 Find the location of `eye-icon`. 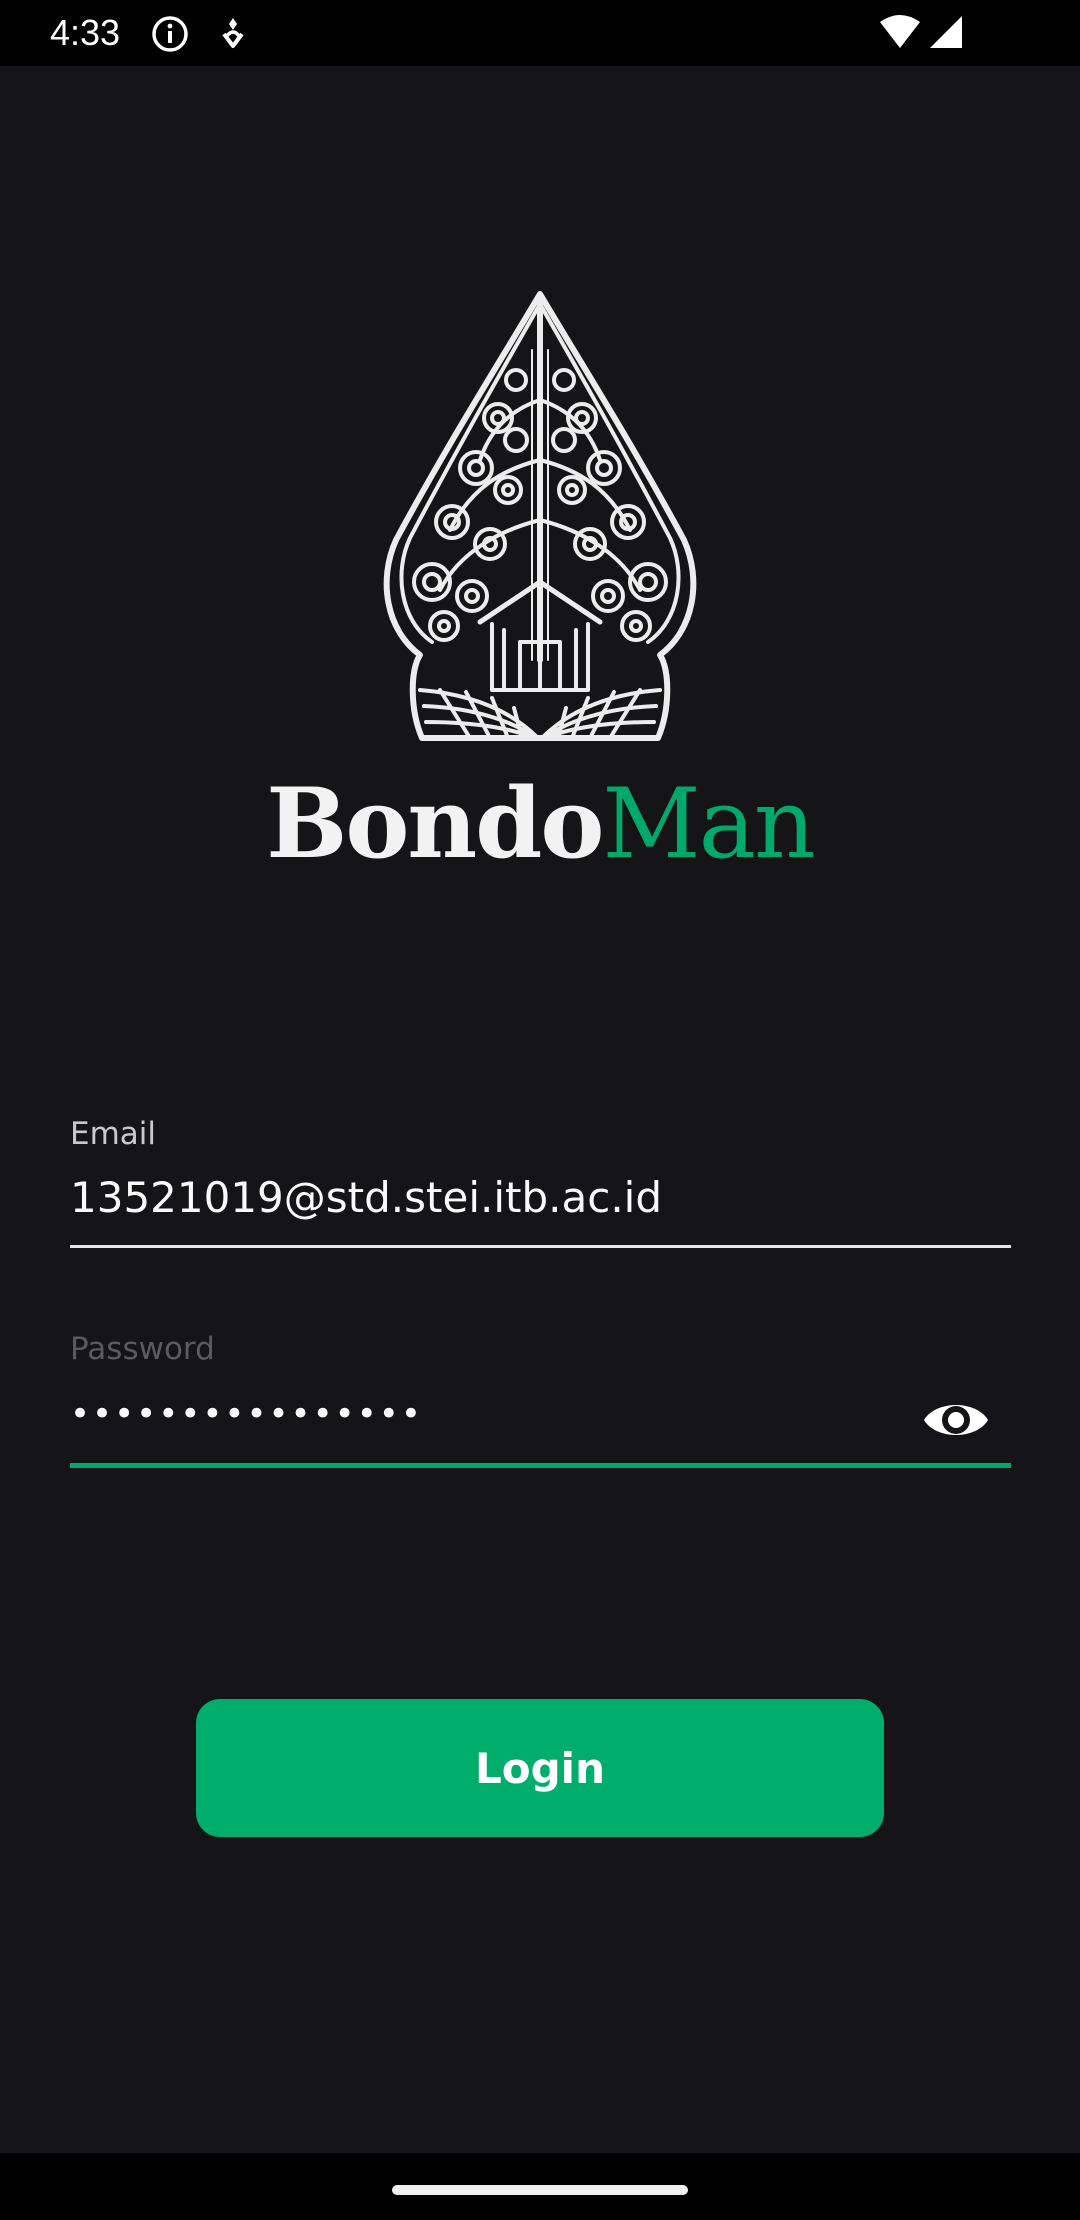

eye-icon is located at coordinates (956, 1420).